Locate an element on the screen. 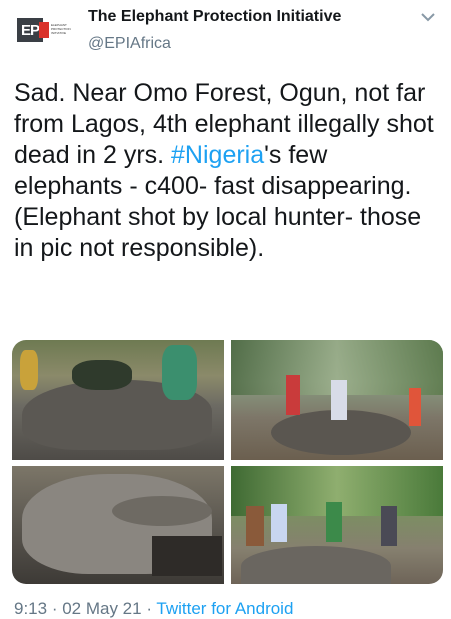 This screenshot has height=619, width=451. chevron-down-icon is located at coordinates (428, 17).